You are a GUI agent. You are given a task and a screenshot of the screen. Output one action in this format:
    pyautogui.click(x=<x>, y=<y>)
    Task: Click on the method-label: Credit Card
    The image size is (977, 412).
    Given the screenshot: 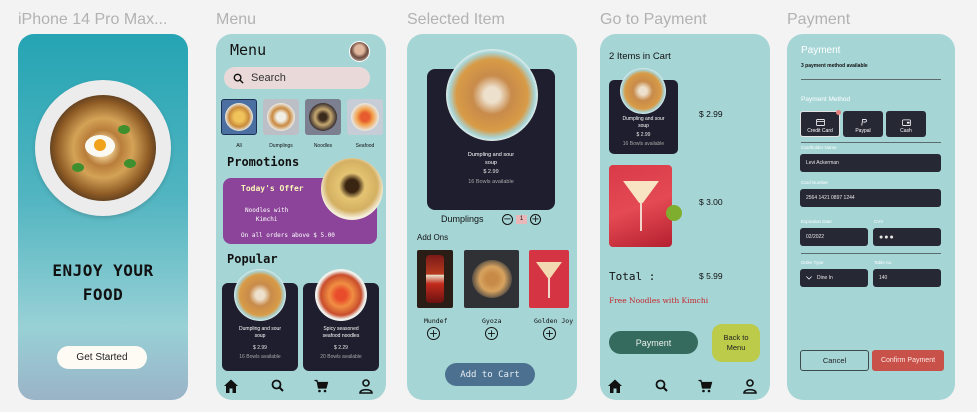 What is the action you would take?
    pyautogui.click(x=820, y=130)
    